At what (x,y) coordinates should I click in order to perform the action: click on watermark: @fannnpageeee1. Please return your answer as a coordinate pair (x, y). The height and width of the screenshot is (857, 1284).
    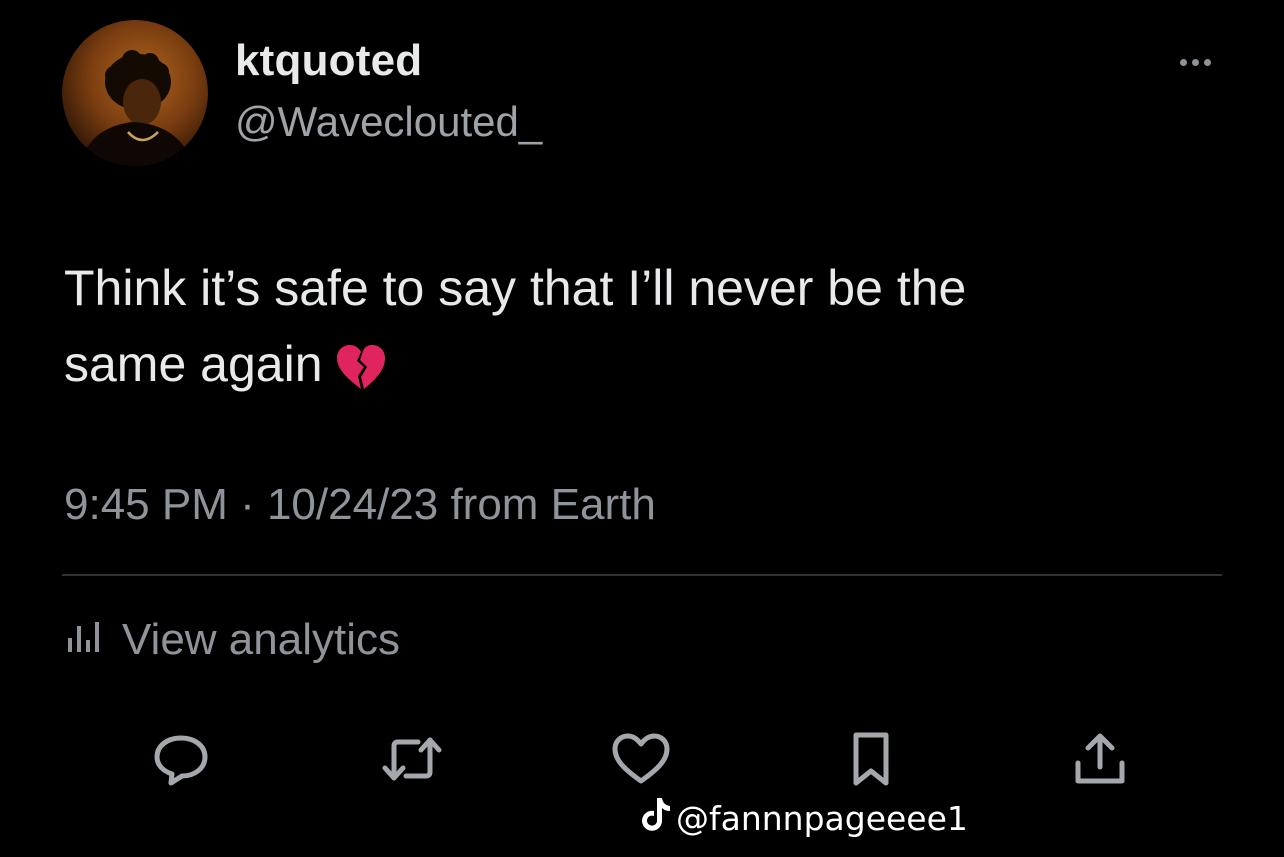
    Looking at the image, I should click on (805, 818).